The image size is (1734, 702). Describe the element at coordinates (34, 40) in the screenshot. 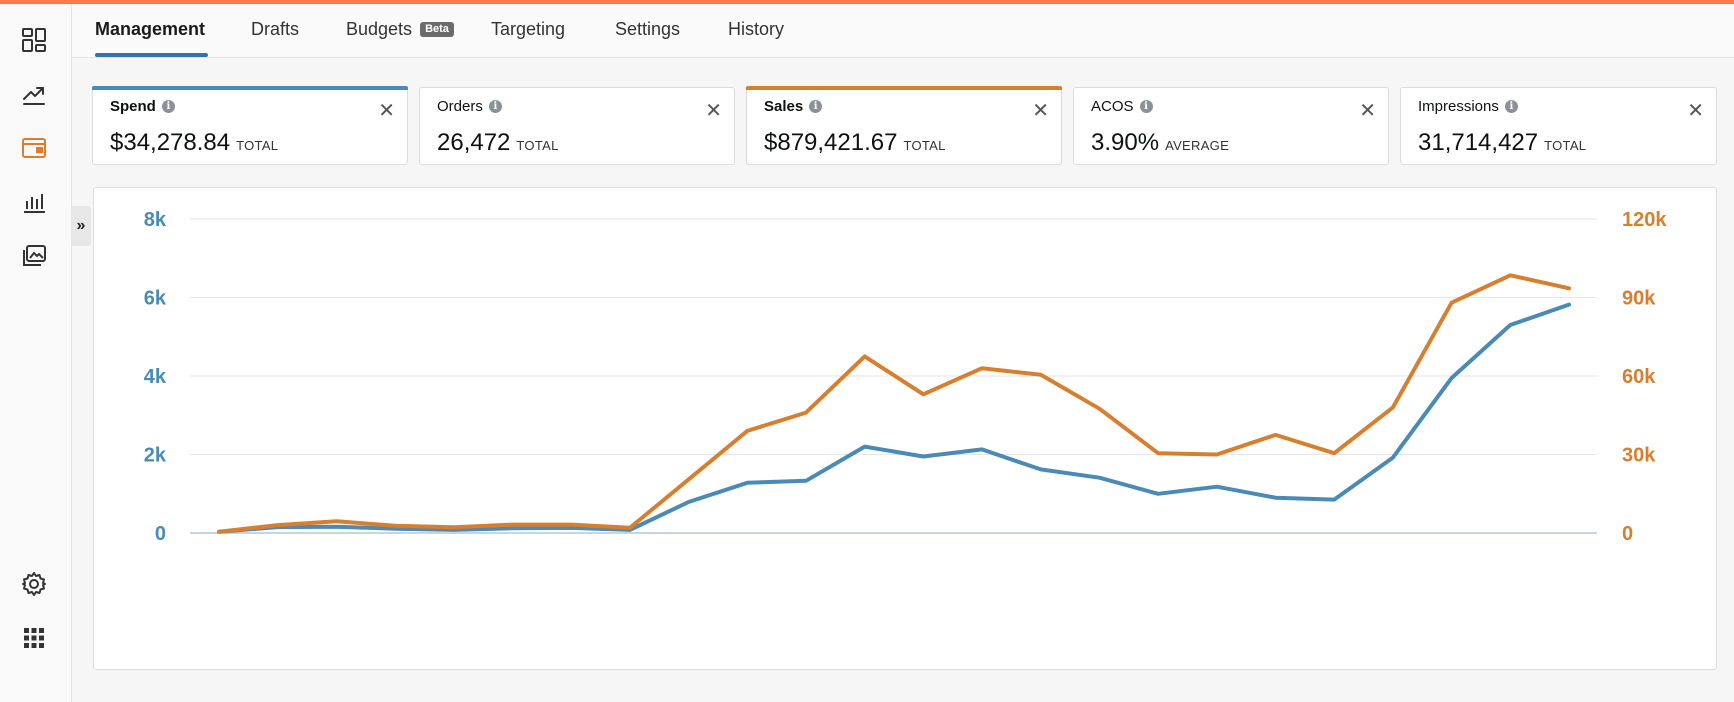

I see `dashboard-icon` at that location.